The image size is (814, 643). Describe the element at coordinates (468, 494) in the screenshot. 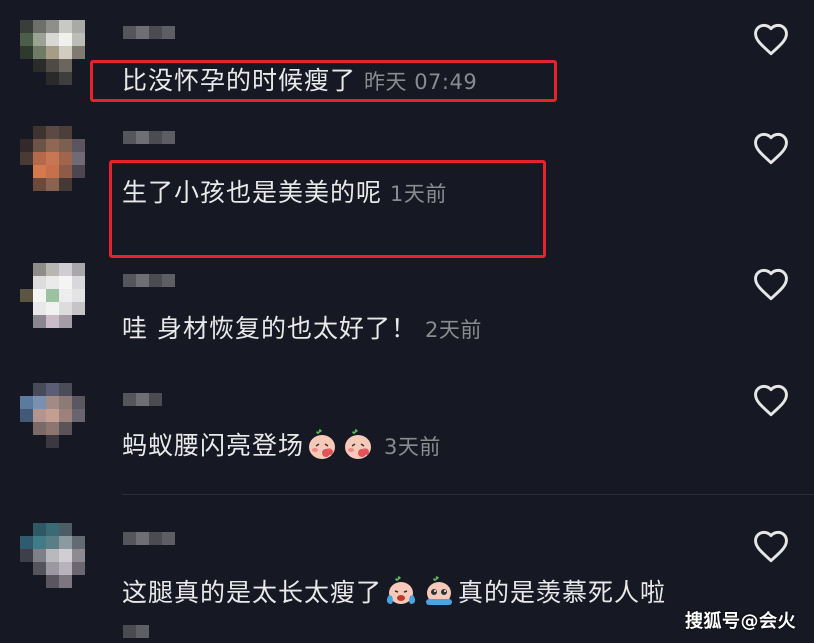

I see `divider` at that location.